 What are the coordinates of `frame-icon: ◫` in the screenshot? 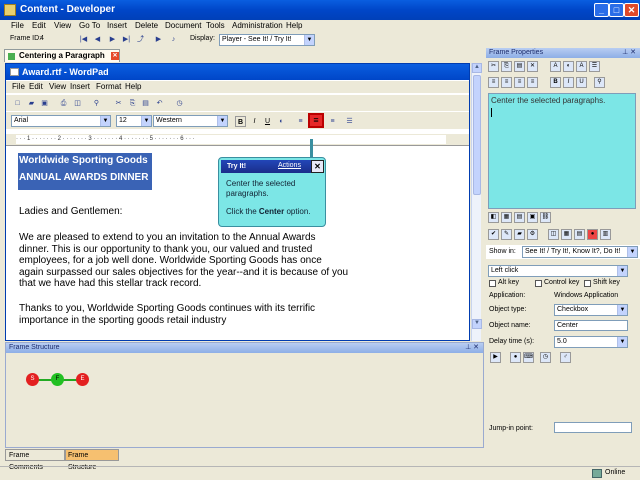 It's located at (553, 234).